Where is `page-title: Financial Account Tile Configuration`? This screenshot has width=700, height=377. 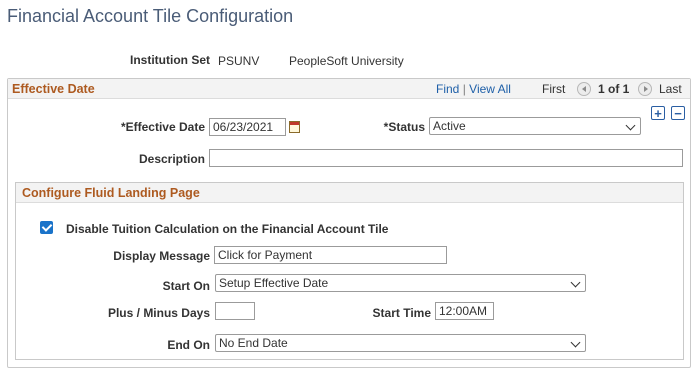 page-title: Financial Account Tile Configuration is located at coordinates (150, 16).